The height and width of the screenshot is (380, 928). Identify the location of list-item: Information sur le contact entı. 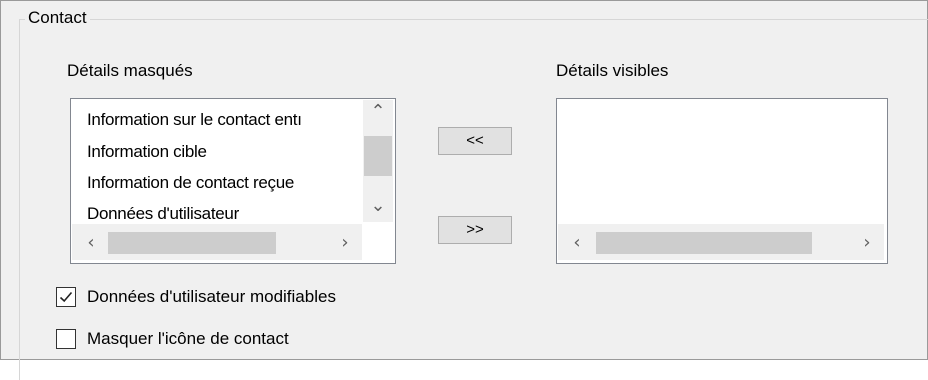
(194, 120).